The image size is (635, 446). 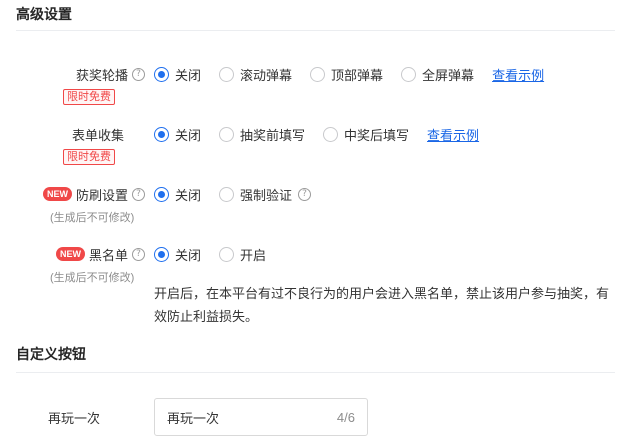 What do you see at coordinates (252, 417) in the screenshot?
I see `play-again-input-value: 再玩一次` at bounding box center [252, 417].